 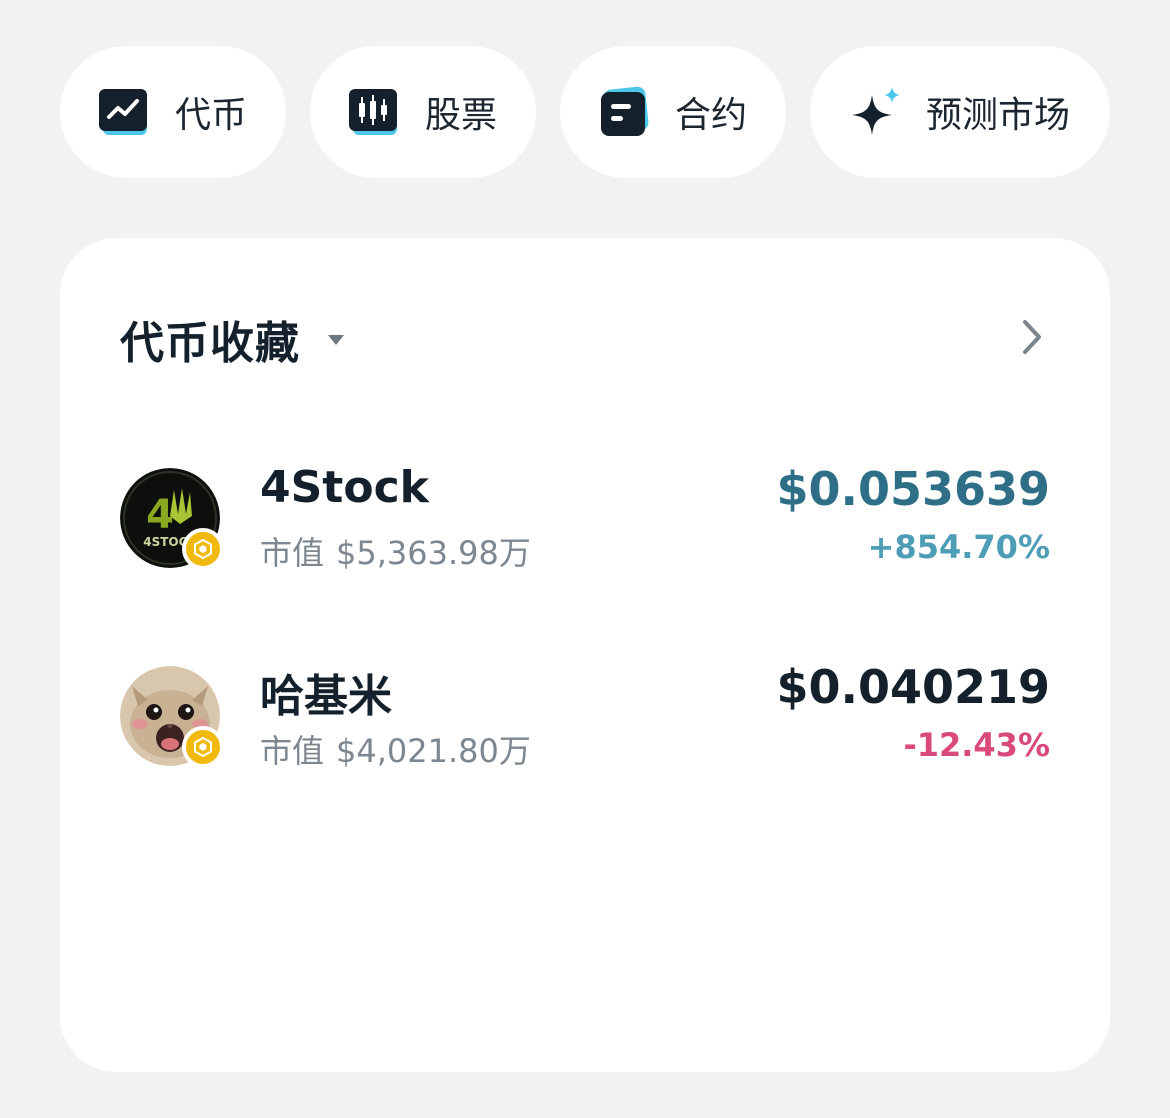 What do you see at coordinates (210, 115) in the screenshot?
I see `tab-tokens-label: 代币` at bounding box center [210, 115].